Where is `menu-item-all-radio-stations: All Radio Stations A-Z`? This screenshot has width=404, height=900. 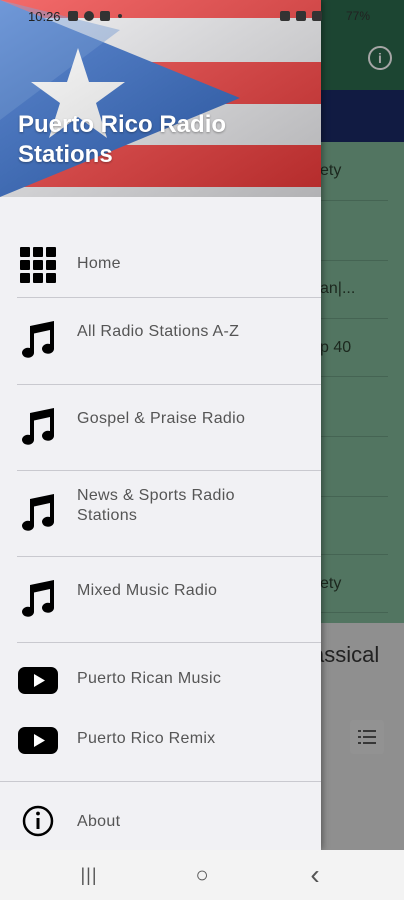
menu-item-all-radio-stations: All Radio Stations A-Z is located at coordinates (160, 341).